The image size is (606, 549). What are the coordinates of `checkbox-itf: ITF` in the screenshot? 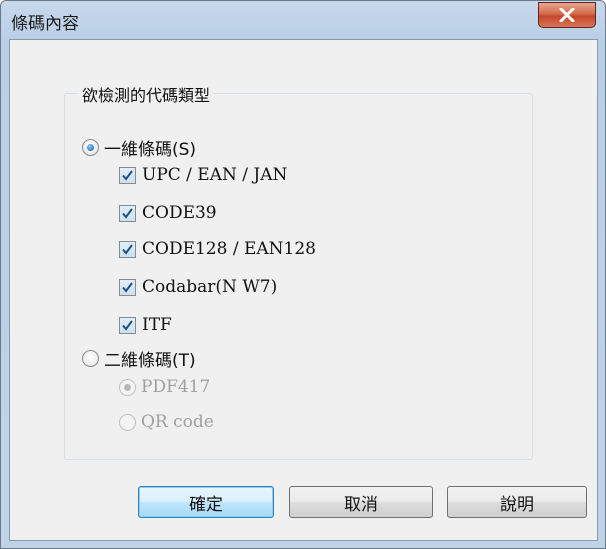 It's located at (145, 325).